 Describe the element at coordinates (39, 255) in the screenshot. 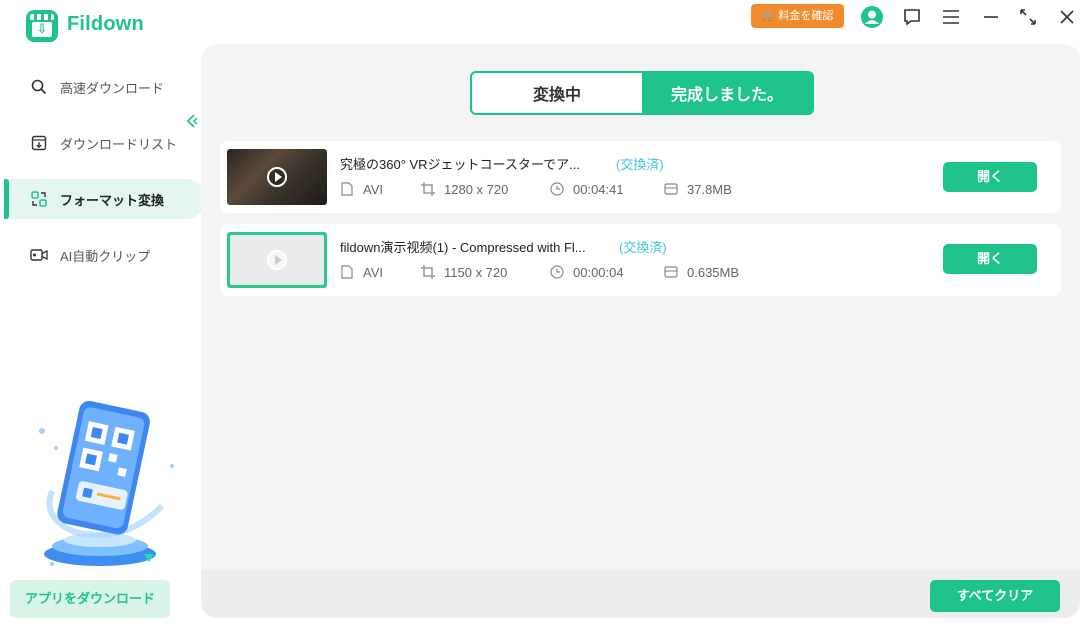

I see `ai-clip-icon` at that location.